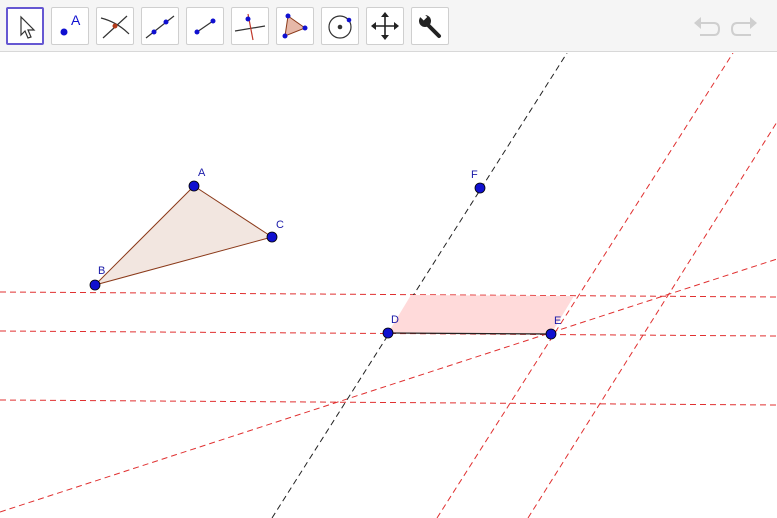 This screenshot has width=777, height=518. What do you see at coordinates (557, 321) in the screenshot?
I see `label-e: E` at bounding box center [557, 321].